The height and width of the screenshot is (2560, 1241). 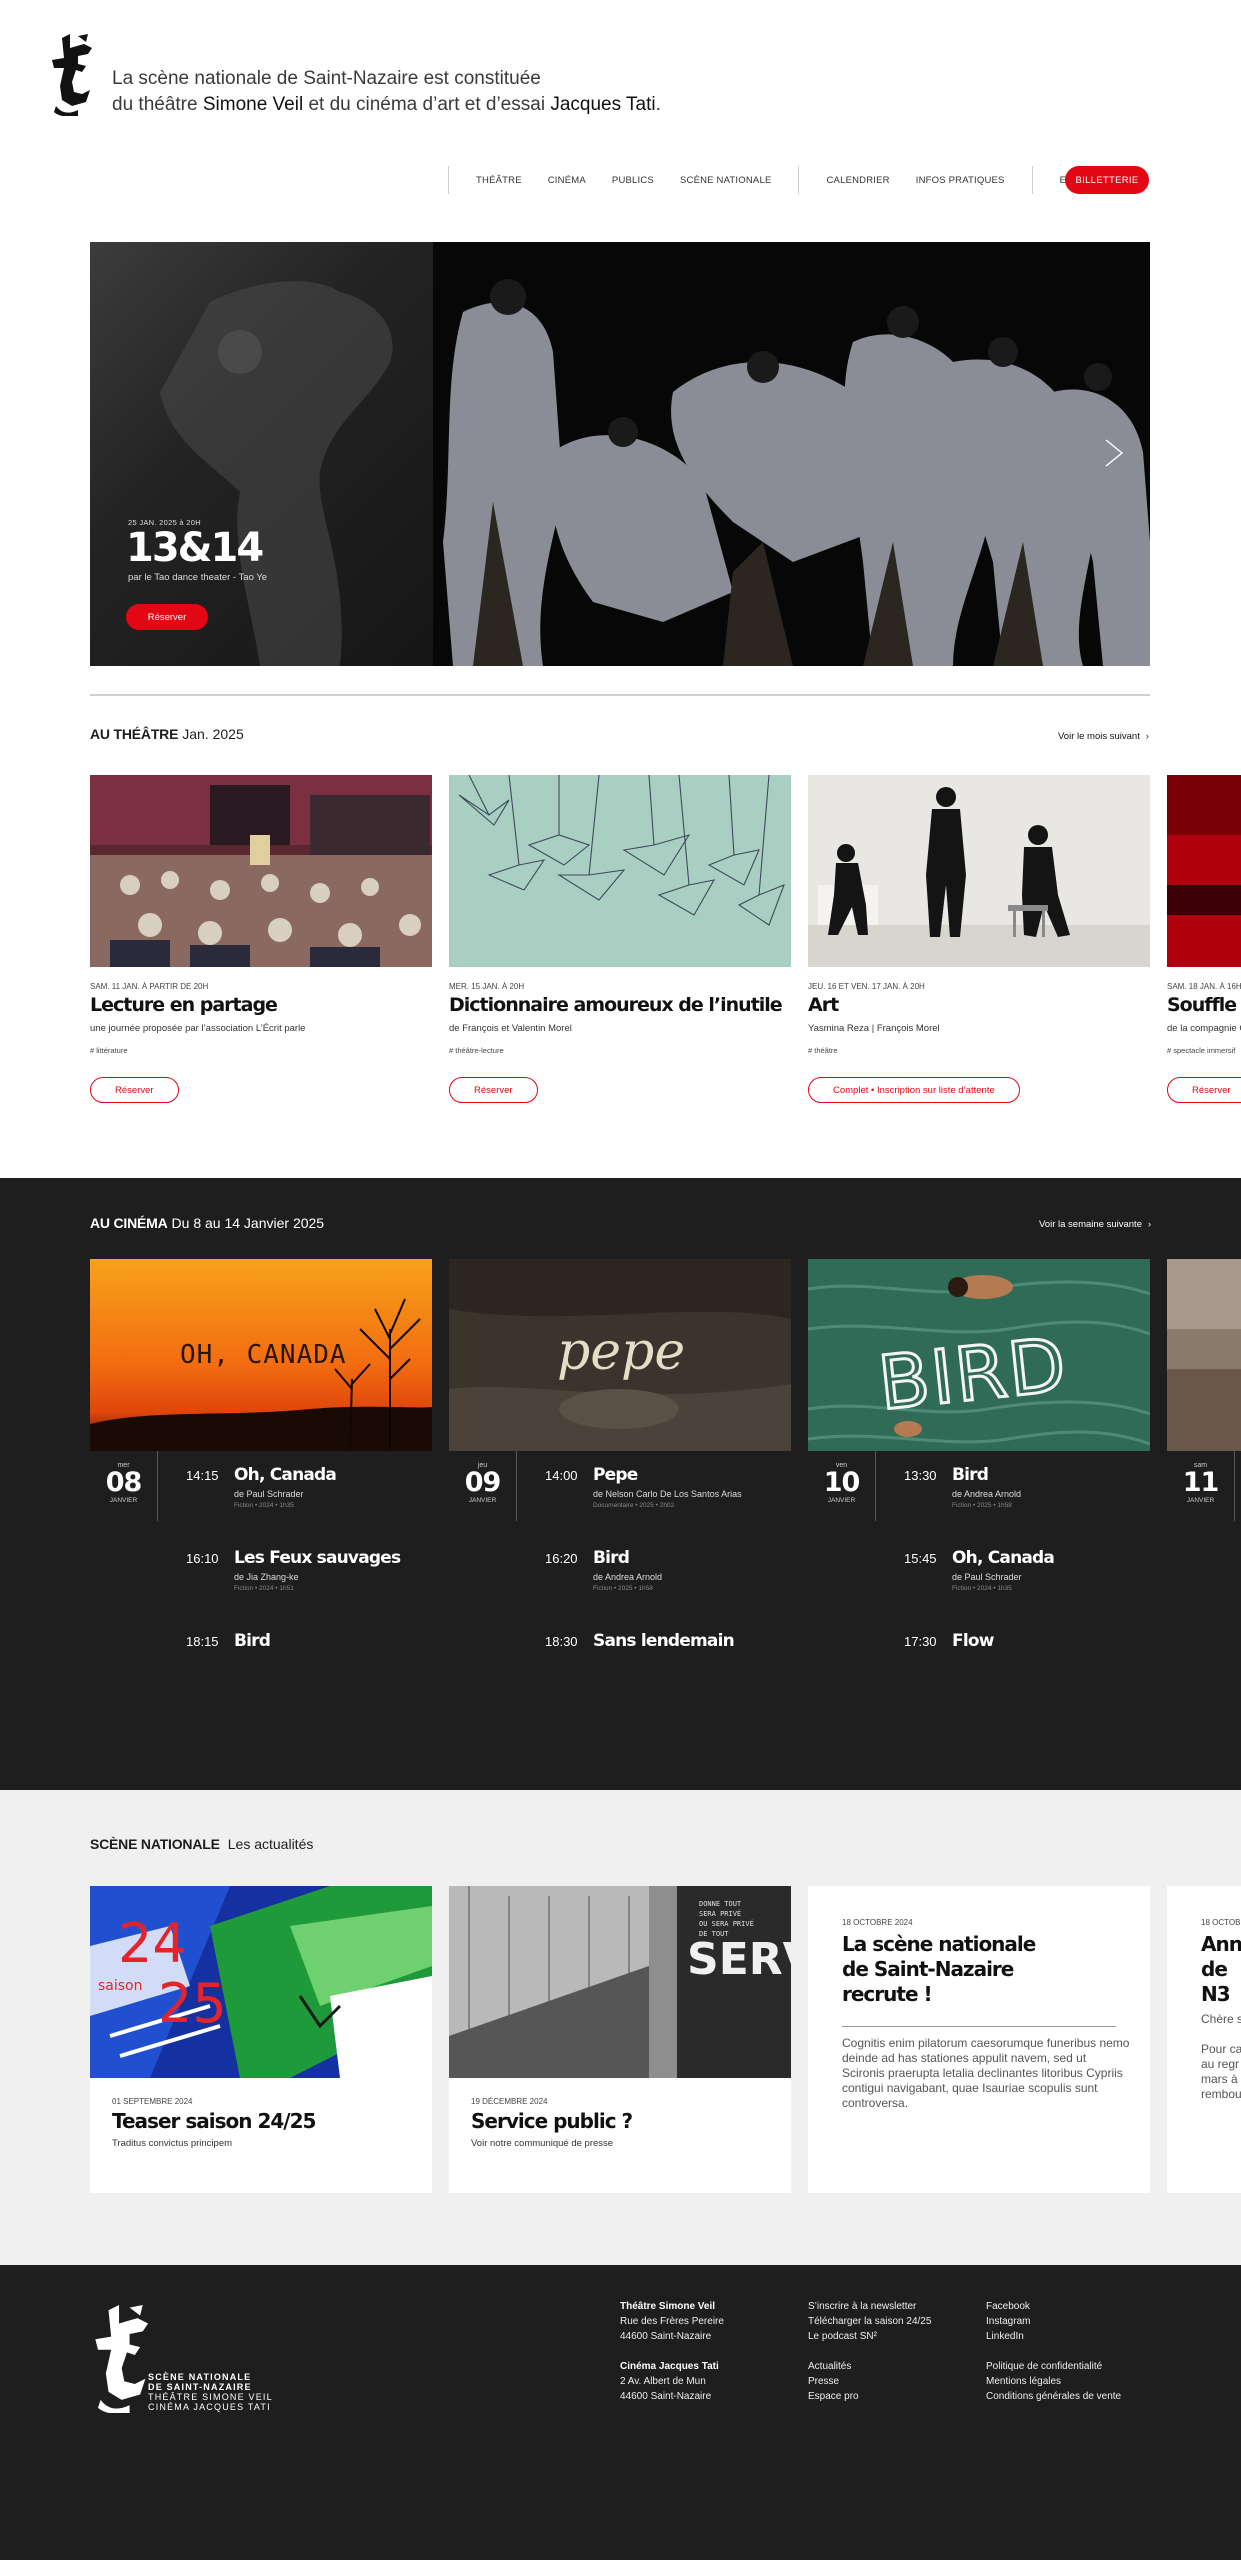 I want to click on event-subtitle: de la compagnie C, so click(x=1204, y=1028).